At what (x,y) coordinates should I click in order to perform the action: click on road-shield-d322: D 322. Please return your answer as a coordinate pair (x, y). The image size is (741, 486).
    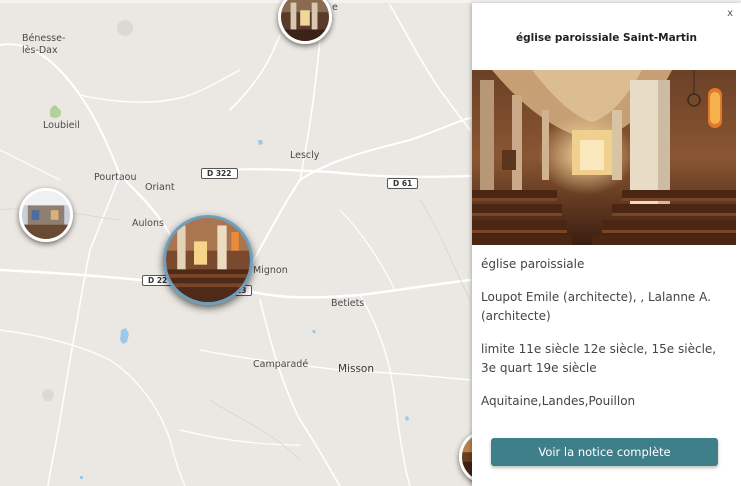
    Looking at the image, I should click on (219, 173).